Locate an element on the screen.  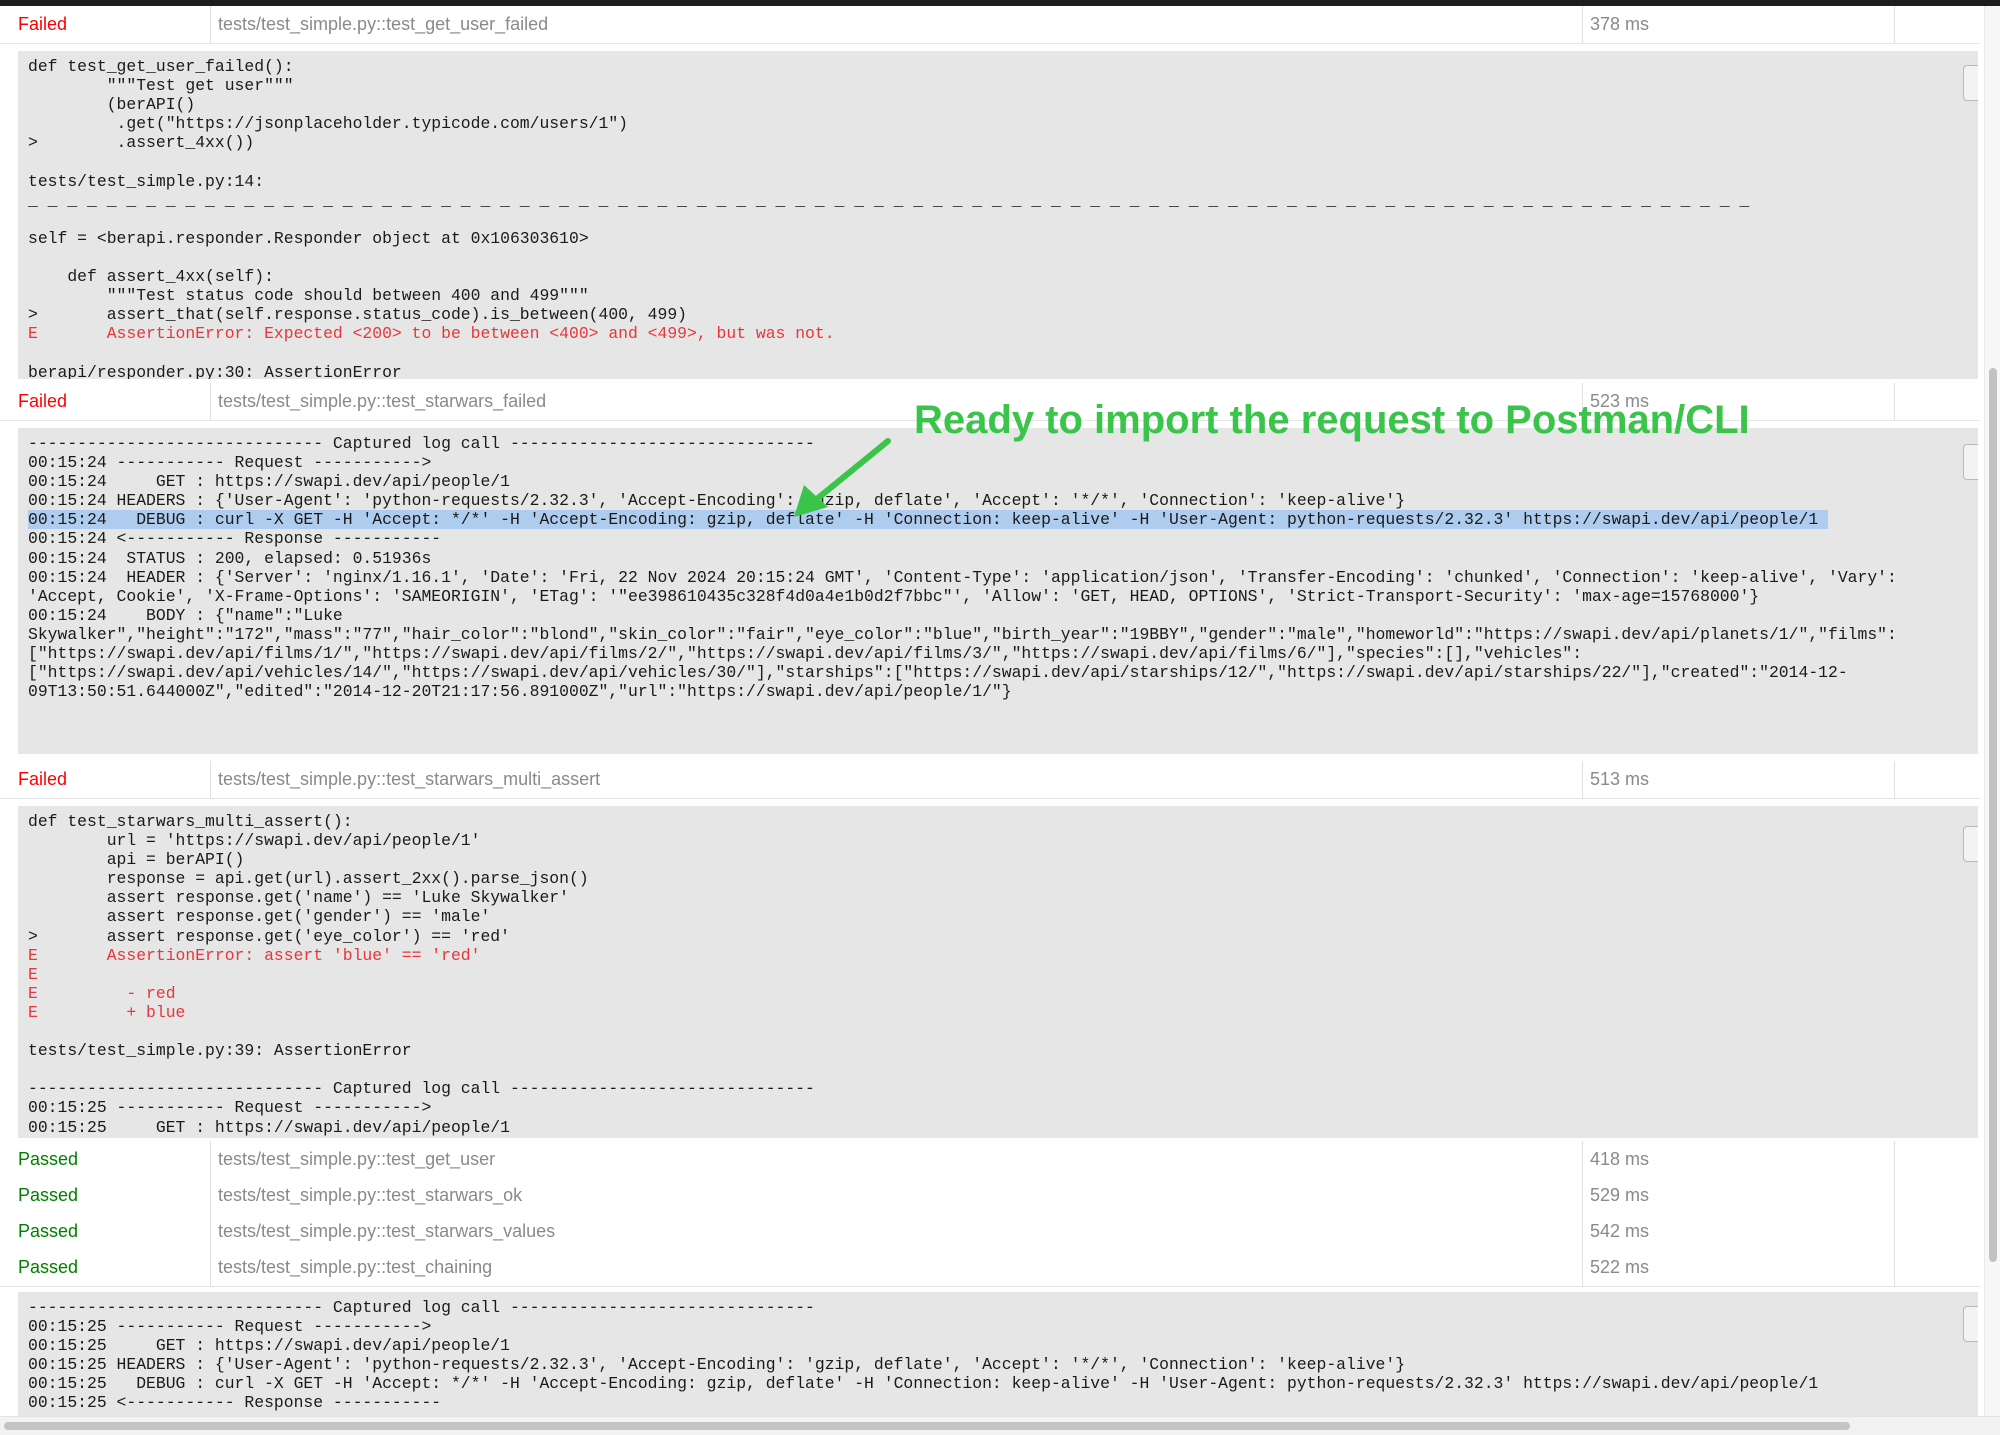
log-line: def test_starwars_multi_assert(): is located at coordinates (190, 821).